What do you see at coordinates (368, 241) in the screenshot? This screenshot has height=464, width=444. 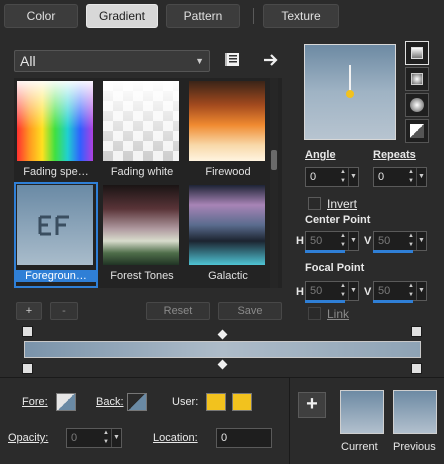 I see `center-v-label: V` at bounding box center [368, 241].